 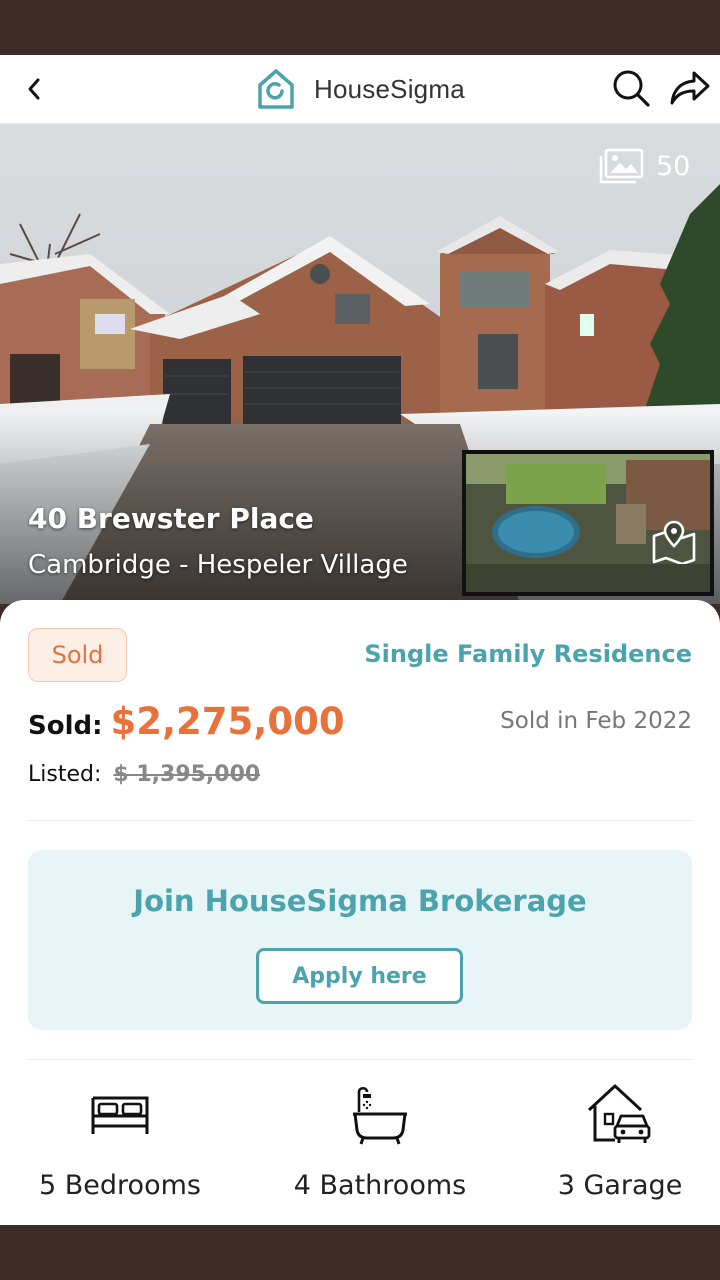 What do you see at coordinates (360, 940) in the screenshot?
I see `brokerage-promo-banner: Join HouseSigma Brokerage Apply here` at bounding box center [360, 940].